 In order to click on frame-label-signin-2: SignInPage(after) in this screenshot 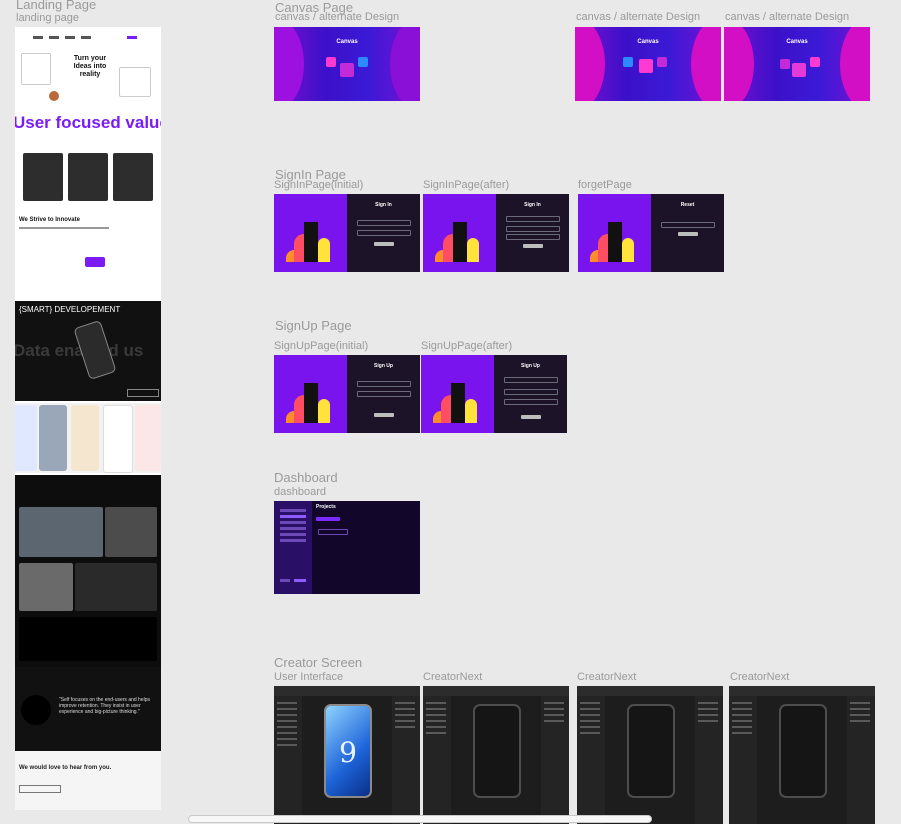, I will do `click(466, 185)`.